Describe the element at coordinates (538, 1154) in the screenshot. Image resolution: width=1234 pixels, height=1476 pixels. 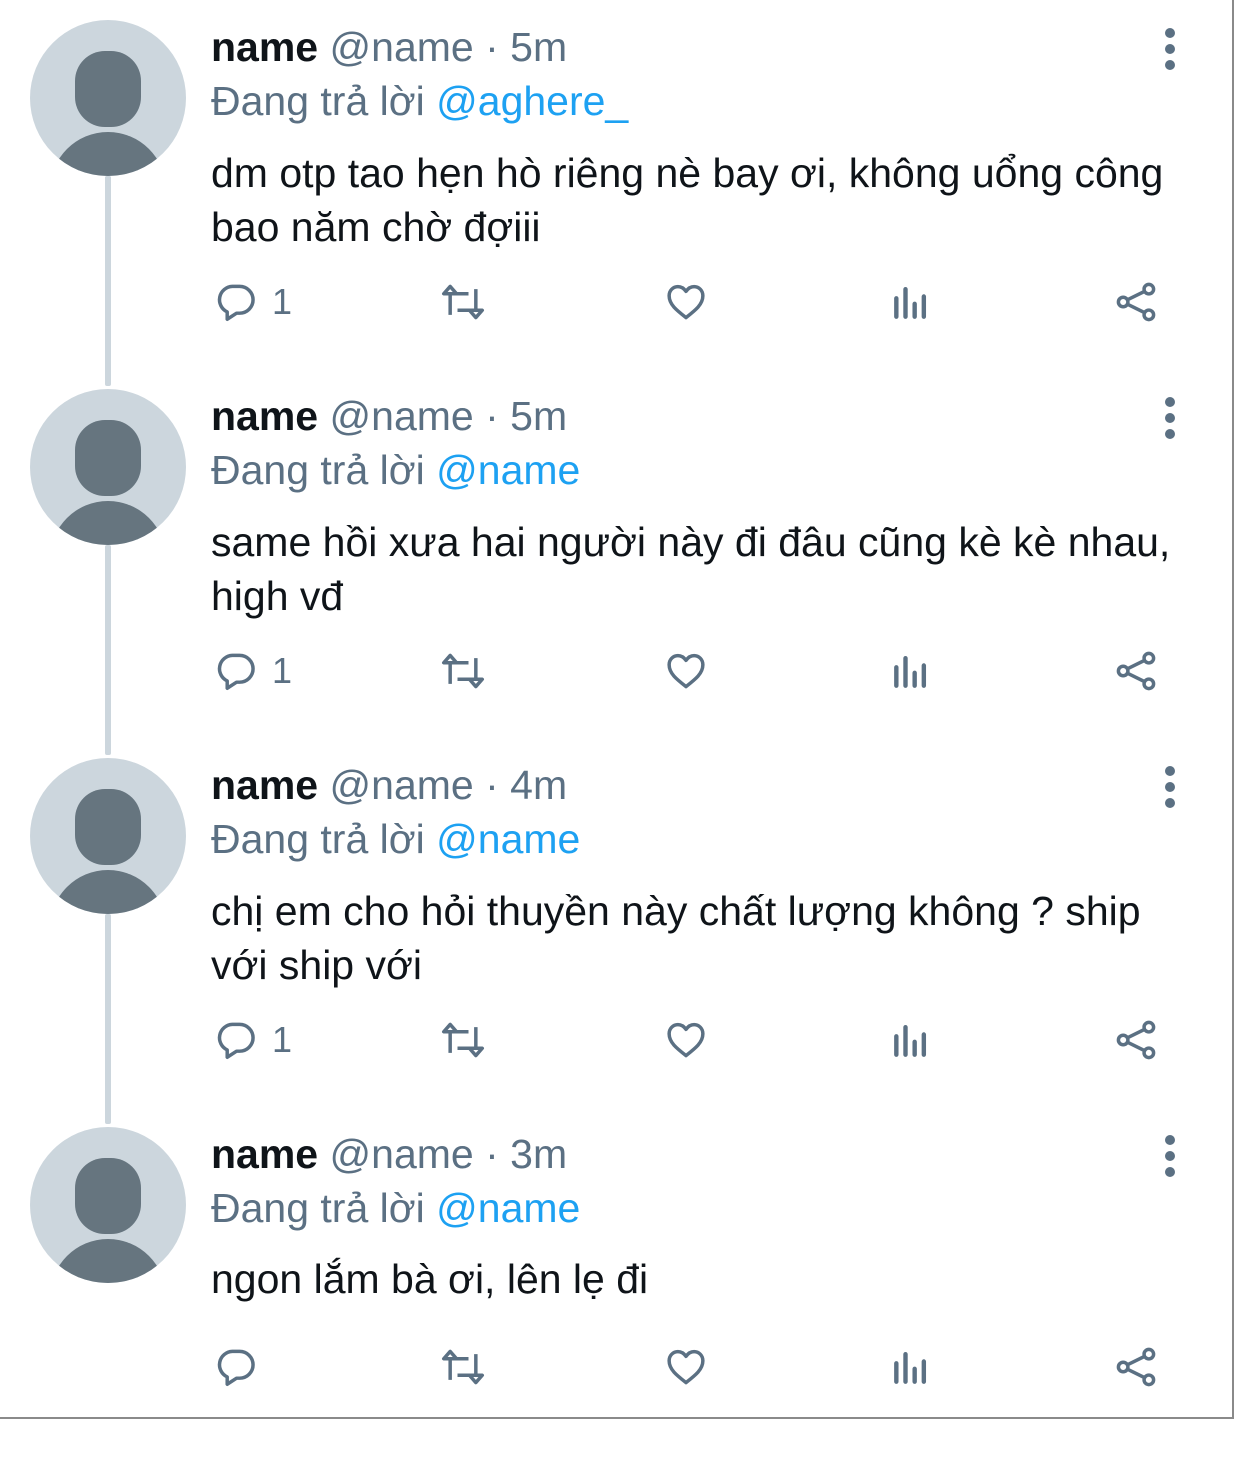
I see `timestamp: 3m` at that location.